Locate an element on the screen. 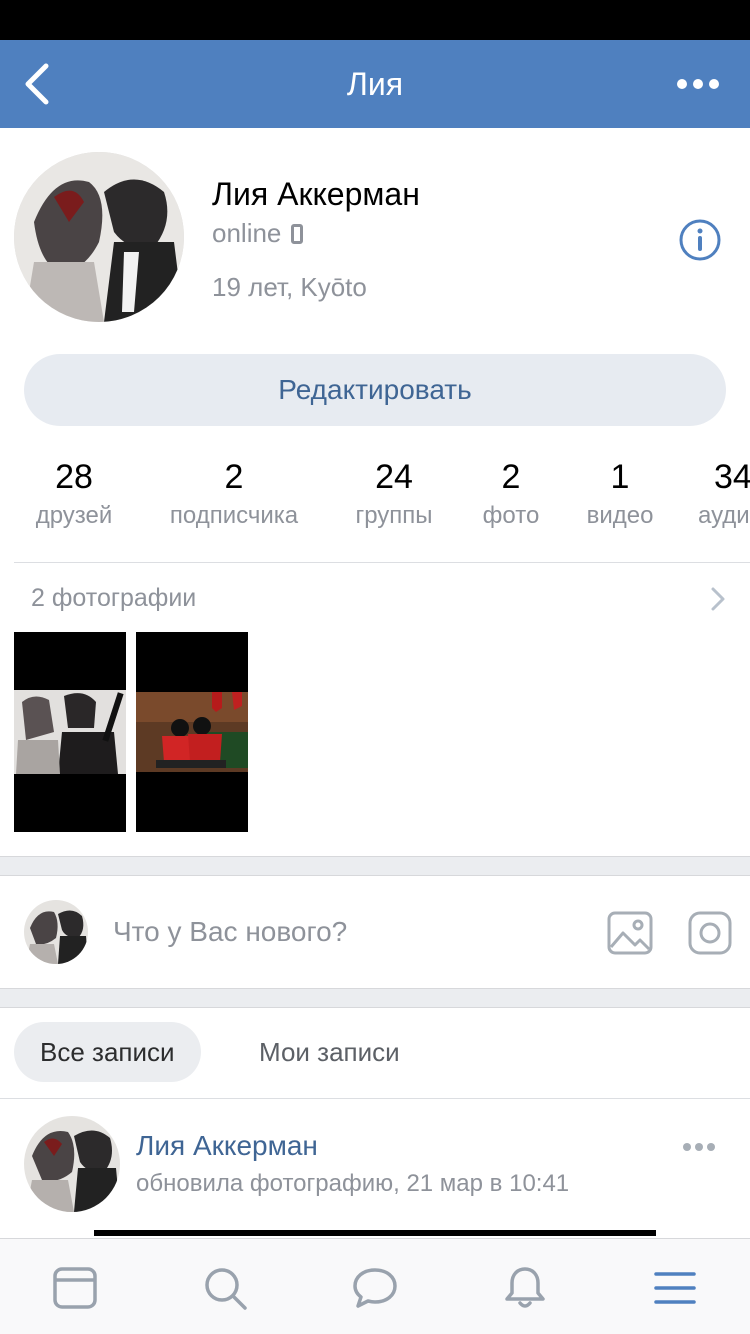  chevron-right-icon is located at coordinates (718, 599).